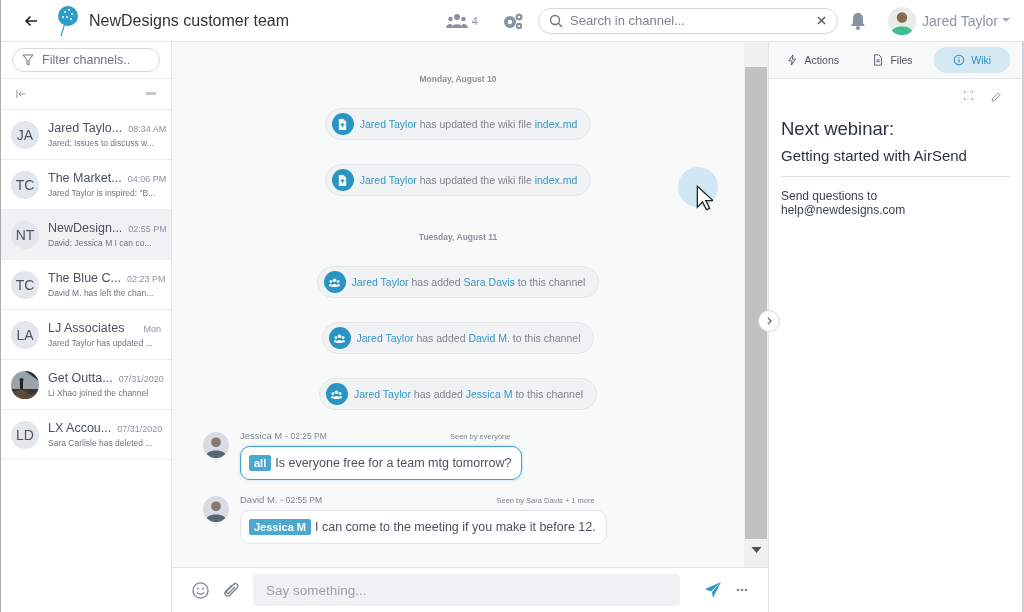 This screenshot has width=1024, height=612. I want to click on user-name: Jared Taylor, so click(960, 20).